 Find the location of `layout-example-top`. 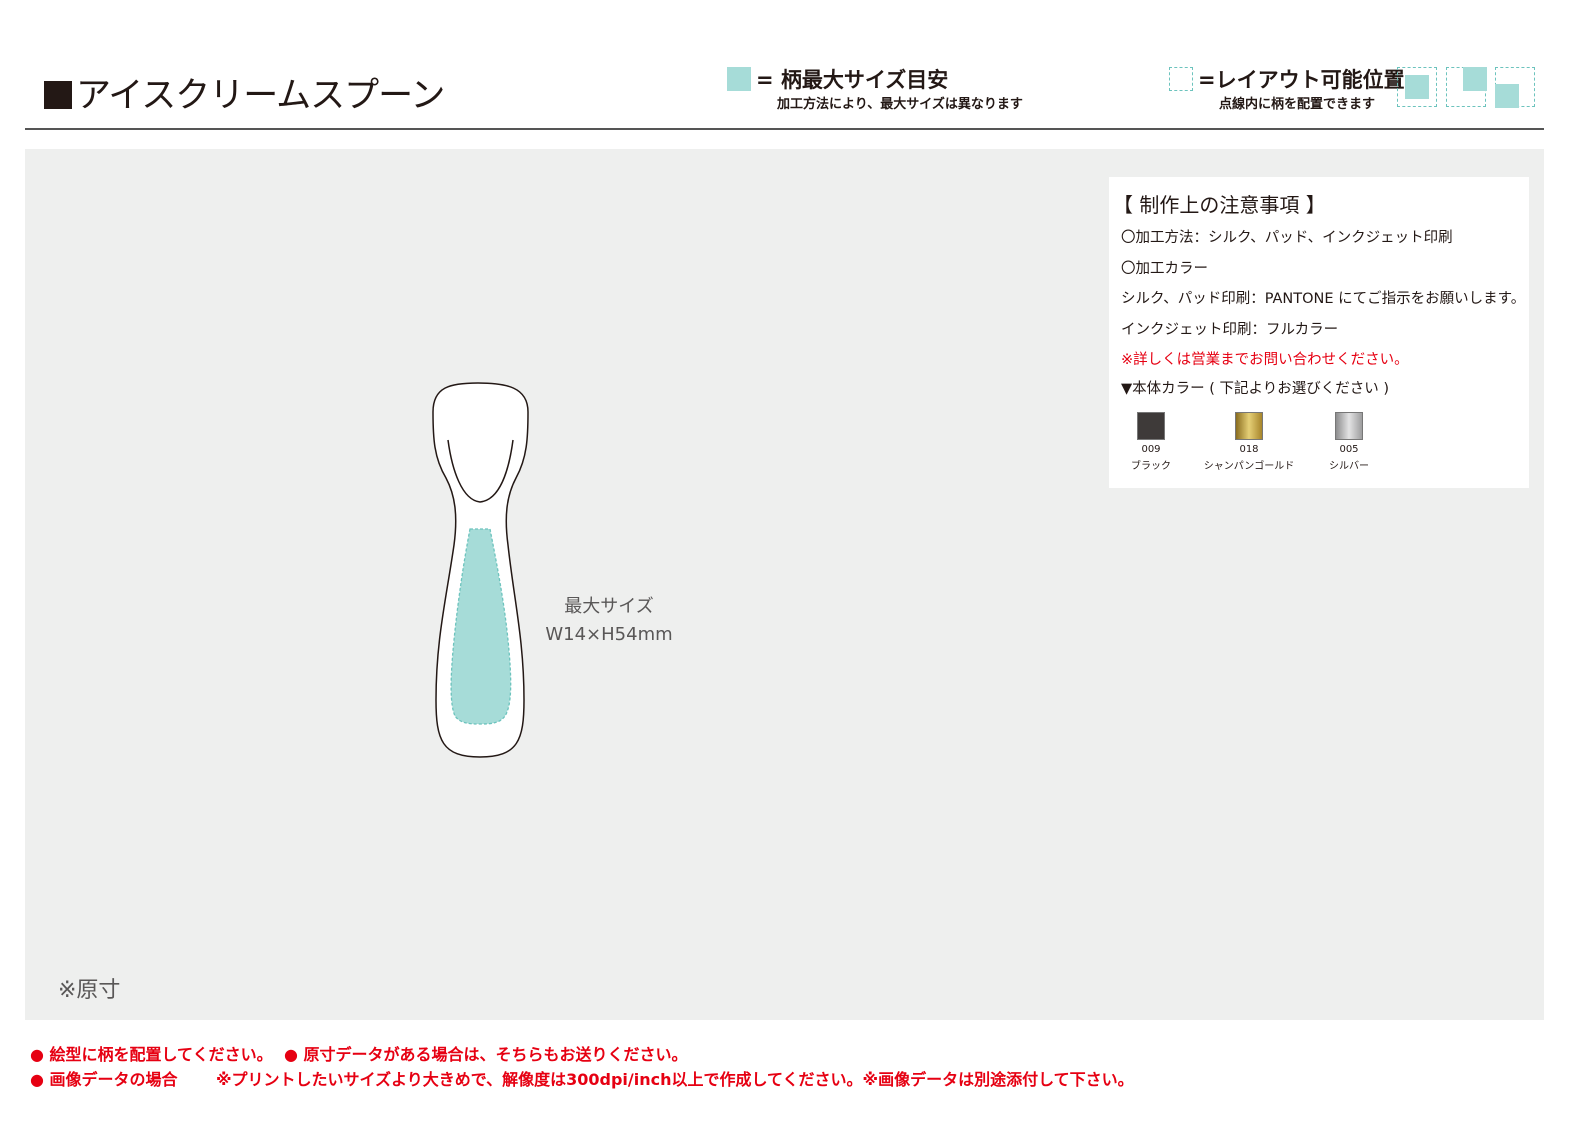

layout-example-top is located at coordinates (1466, 87).